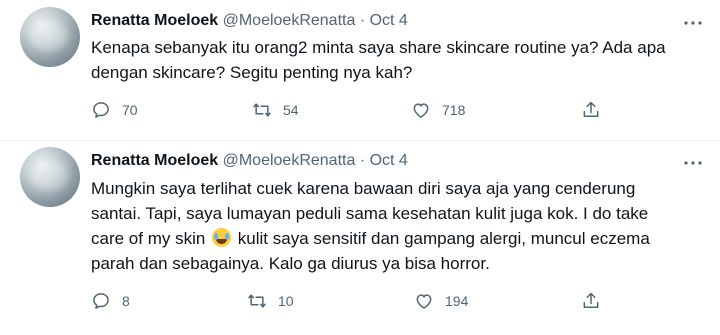  I want to click on retweet-count: 54, so click(291, 110).